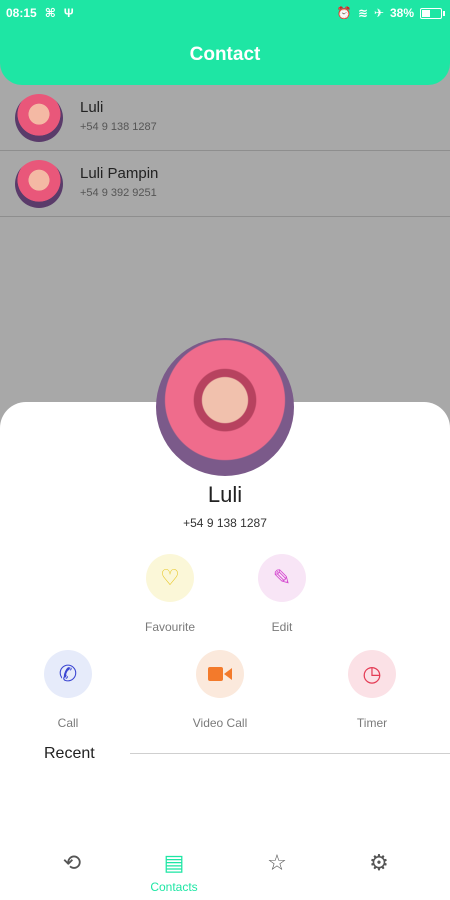 This screenshot has width=450, height=900. Describe the element at coordinates (174, 887) in the screenshot. I see `nav-contacts-label: Contacts` at that location.